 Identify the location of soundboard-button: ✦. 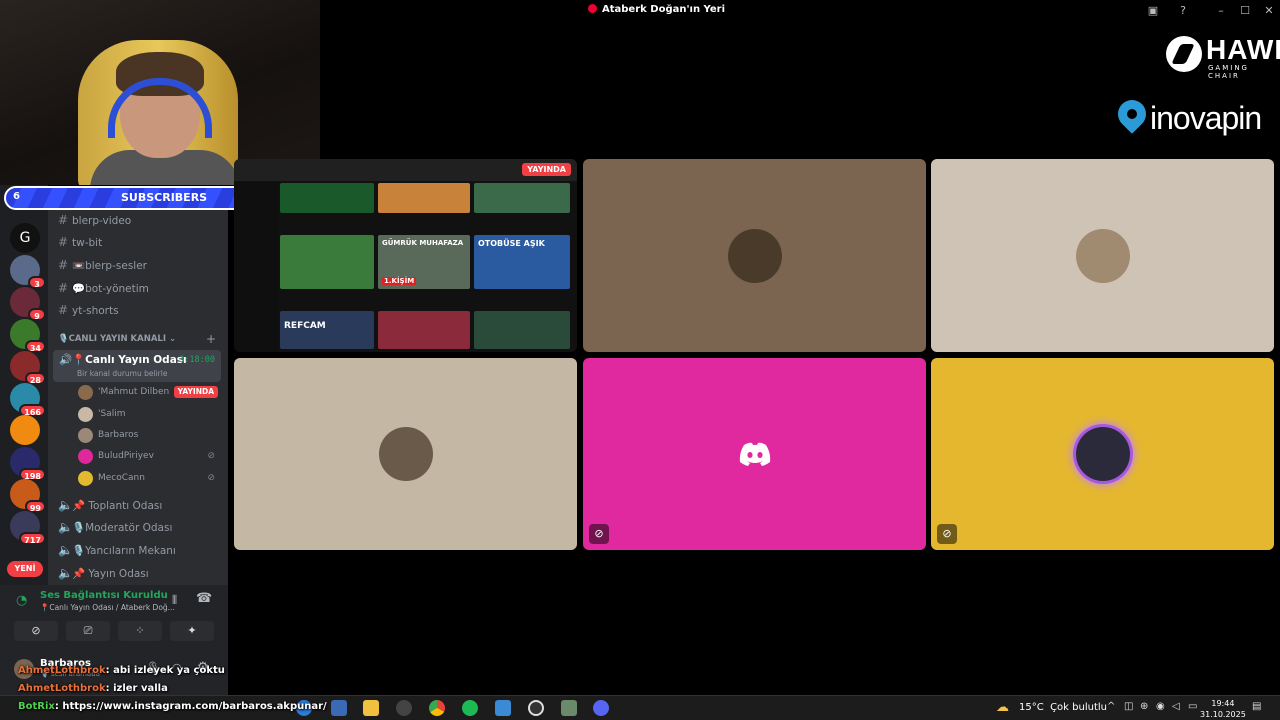
(192, 631).